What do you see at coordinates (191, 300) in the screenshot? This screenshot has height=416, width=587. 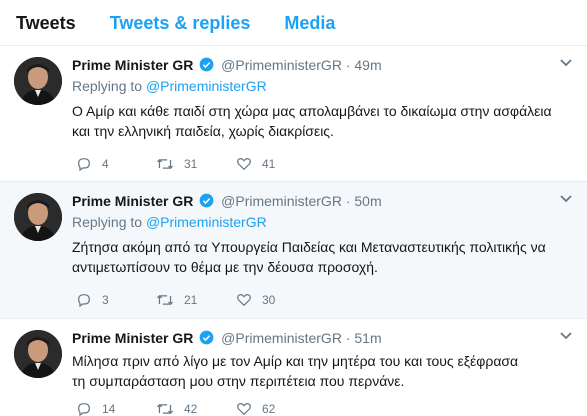 I see `retweet-count: 21` at bounding box center [191, 300].